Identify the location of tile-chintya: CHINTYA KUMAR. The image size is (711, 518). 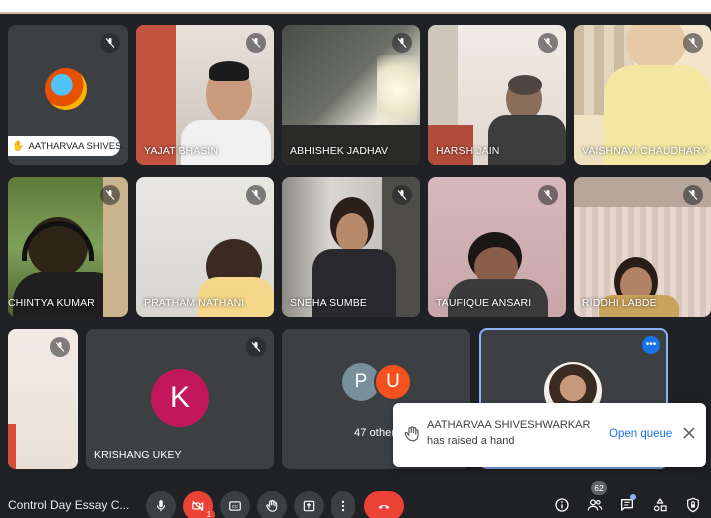
(68, 247).